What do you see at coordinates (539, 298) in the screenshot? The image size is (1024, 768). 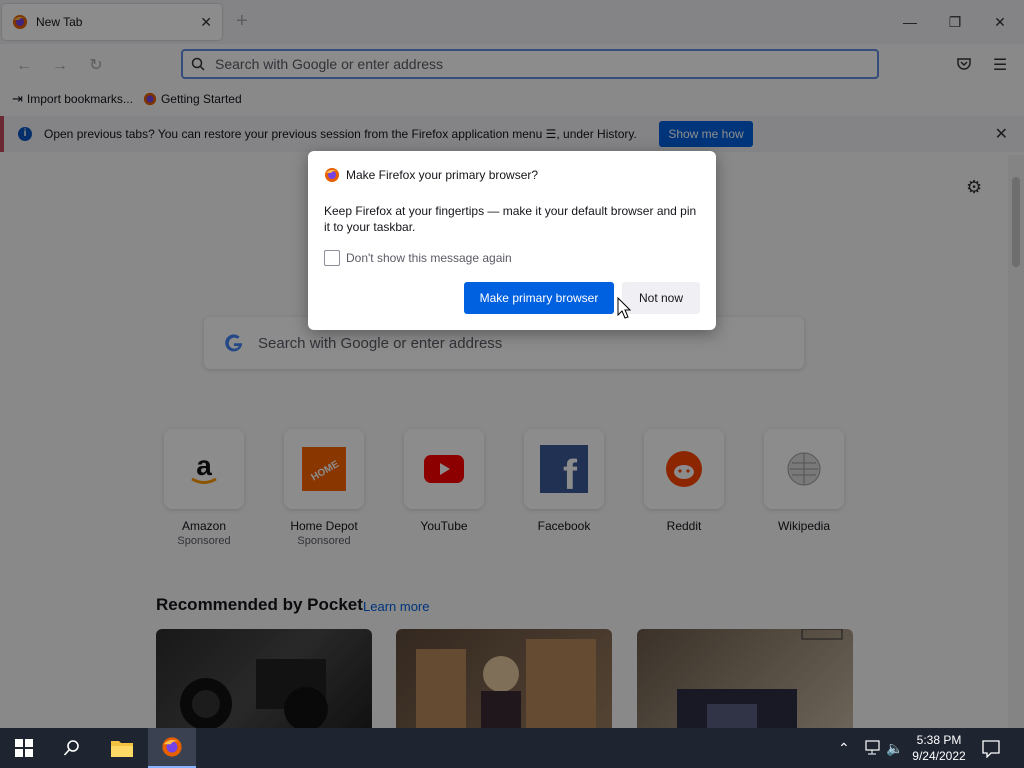 I see `make-primary-browser-button: Make primary browser` at bounding box center [539, 298].